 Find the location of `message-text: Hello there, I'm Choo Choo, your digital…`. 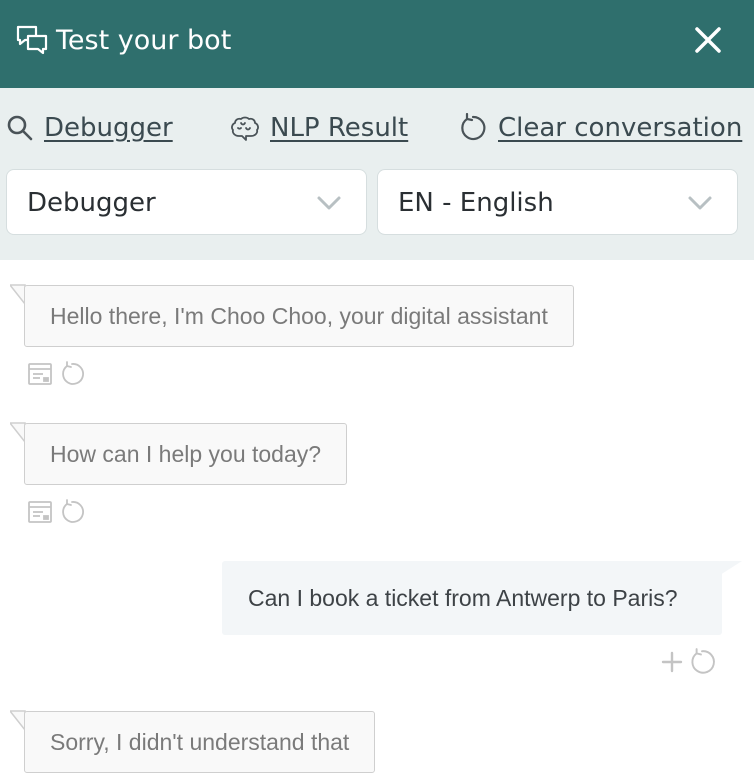

message-text: Hello there, I'm Choo Choo, your digital… is located at coordinates (299, 316).